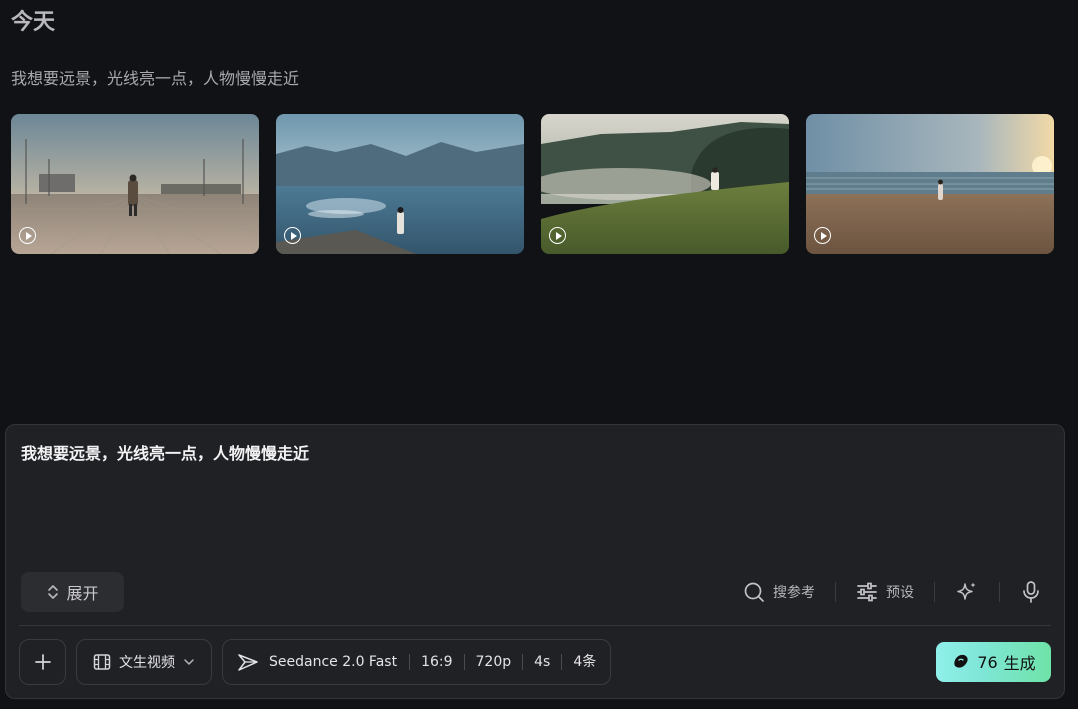 The height and width of the screenshot is (709, 1078). I want to click on add-attachment-button, so click(42, 662).